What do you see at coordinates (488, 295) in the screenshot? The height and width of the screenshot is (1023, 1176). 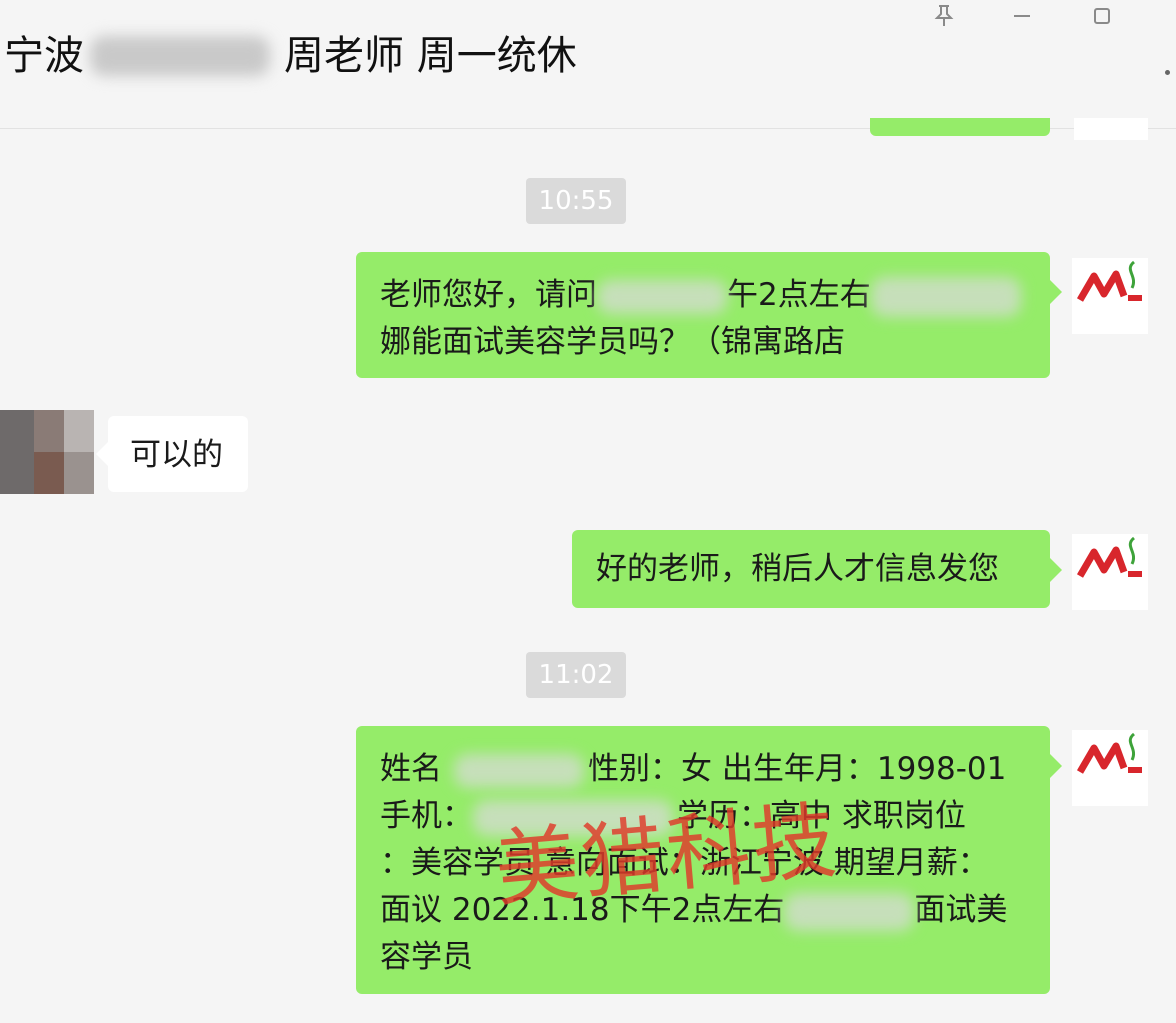 I see `message-text: 老师您好，请问` at bounding box center [488, 295].